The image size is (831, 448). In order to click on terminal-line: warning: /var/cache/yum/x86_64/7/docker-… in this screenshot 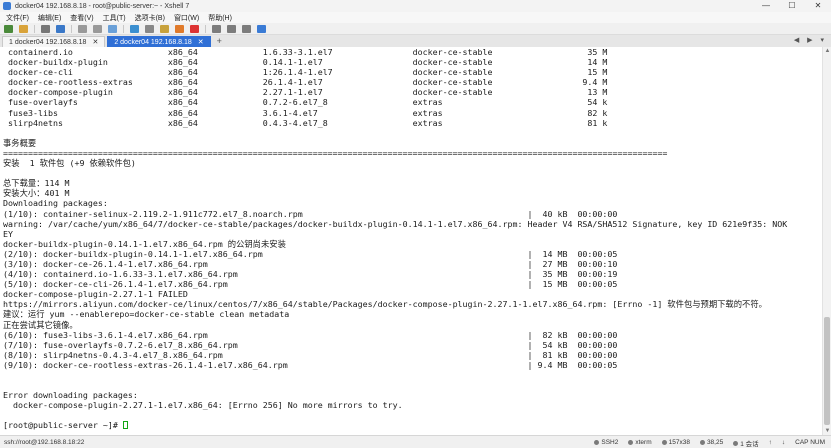, I will do `click(395, 223)`.